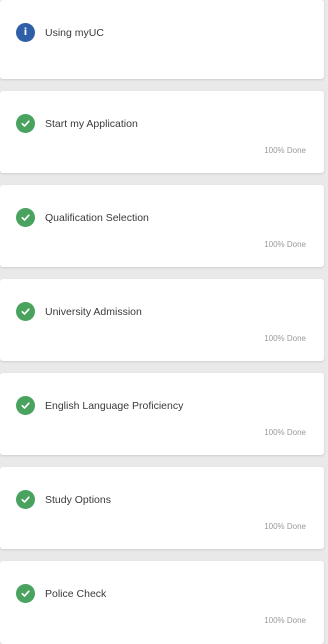 The image size is (328, 644). I want to click on step-title: Using myUC, so click(74, 32).